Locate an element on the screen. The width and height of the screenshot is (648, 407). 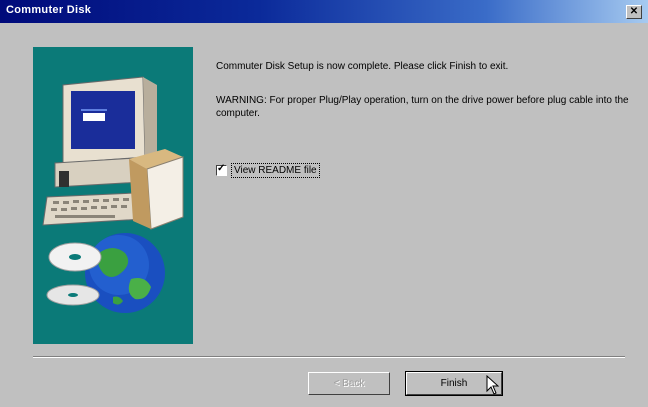
readme-option: ✓ View README file is located at coordinates (268, 170).